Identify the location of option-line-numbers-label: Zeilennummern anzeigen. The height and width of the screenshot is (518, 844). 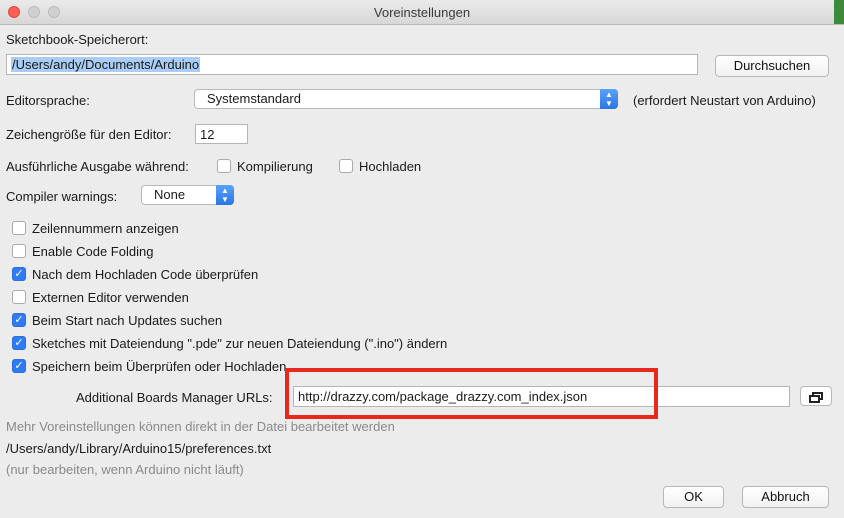
(105, 228).